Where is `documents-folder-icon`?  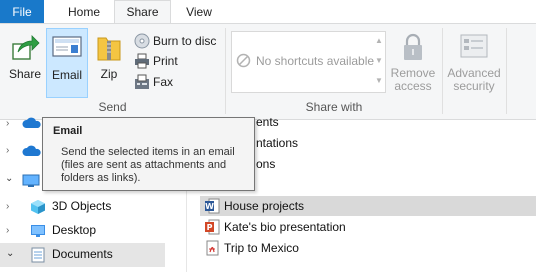 documents-folder-icon is located at coordinates (38, 256).